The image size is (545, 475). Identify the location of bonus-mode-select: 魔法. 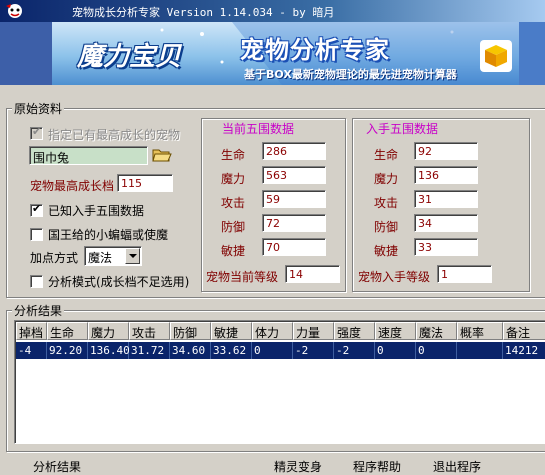
(113, 256).